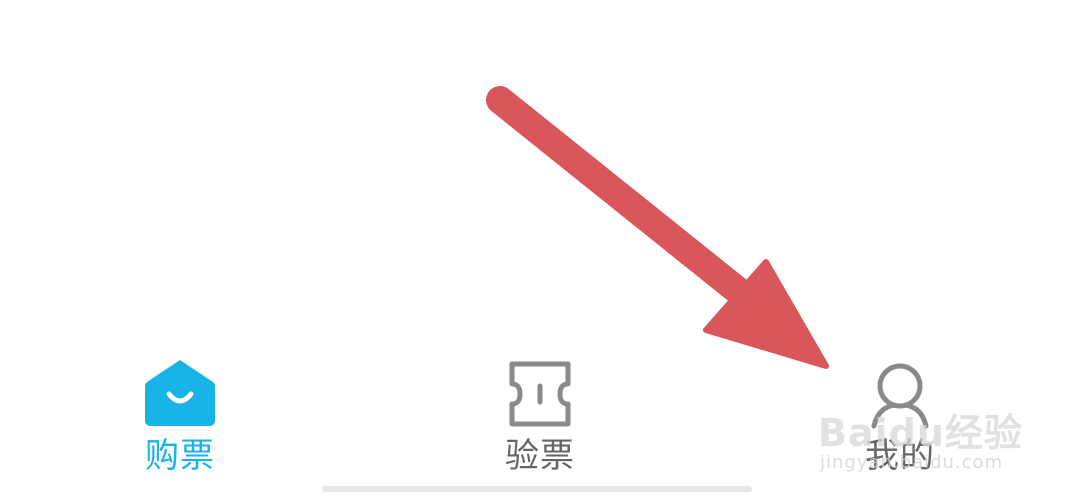 The height and width of the screenshot is (496, 1072). I want to click on tab-buy-ticket-label: 购票, so click(180, 456).